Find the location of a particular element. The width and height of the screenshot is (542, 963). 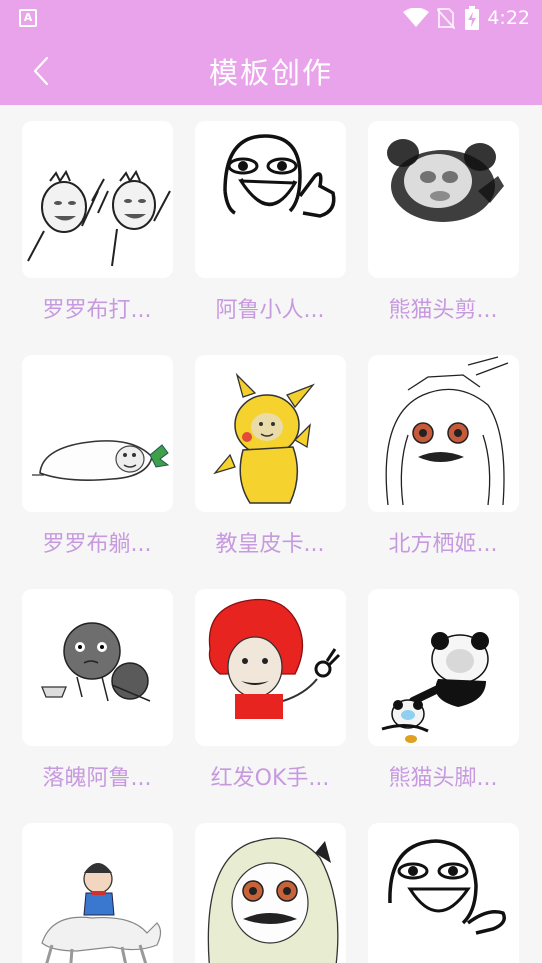

no-sim-icon is located at coordinates (446, 18).